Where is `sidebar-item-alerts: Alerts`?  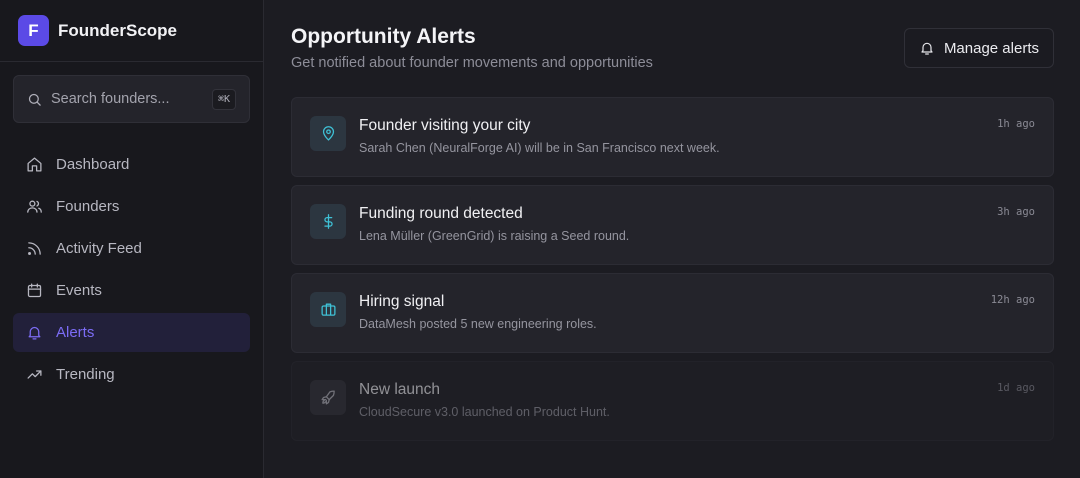
sidebar-item-alerts: Alerts is located at coordinates (131, 332).